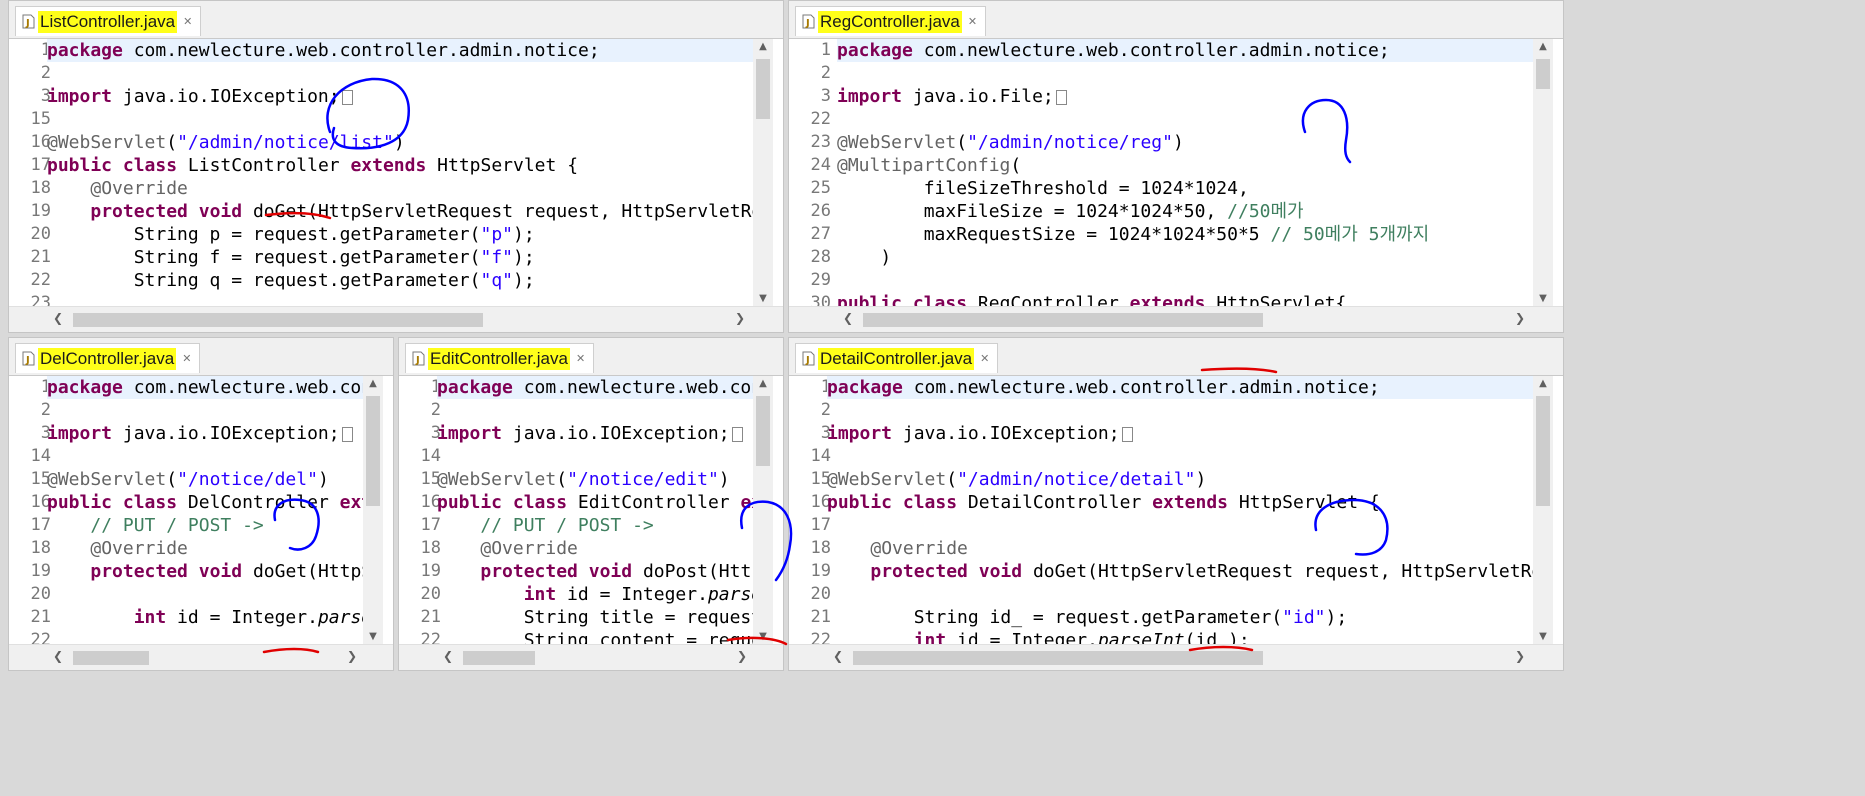 This screenshot has height=796, width=1865. I want to click on code-line: ), so click(1185, 257).